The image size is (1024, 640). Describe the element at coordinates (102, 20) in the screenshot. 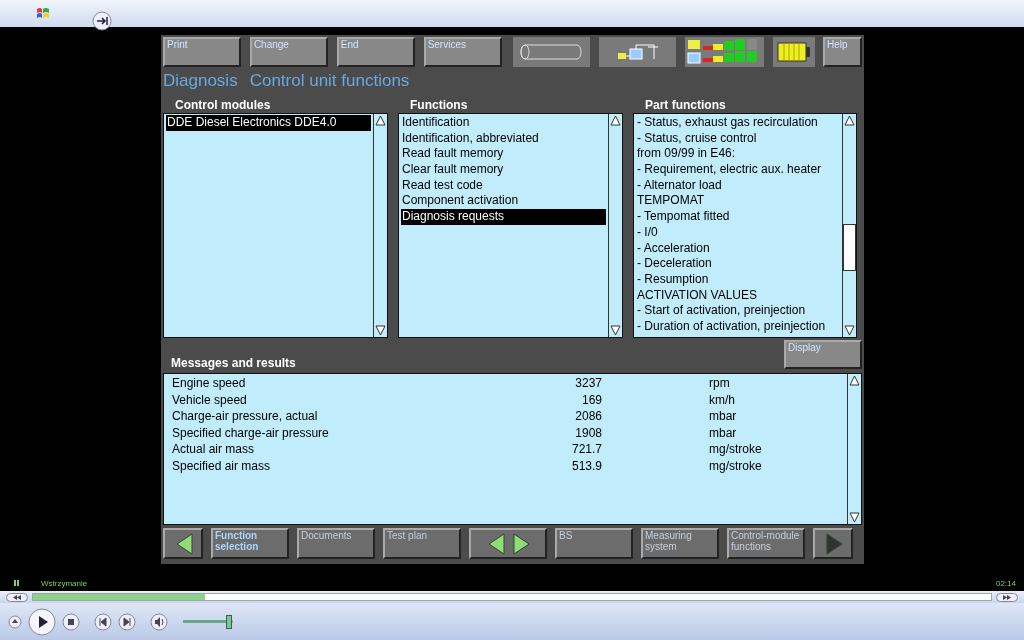

I see `switch-view-icon` at that location.